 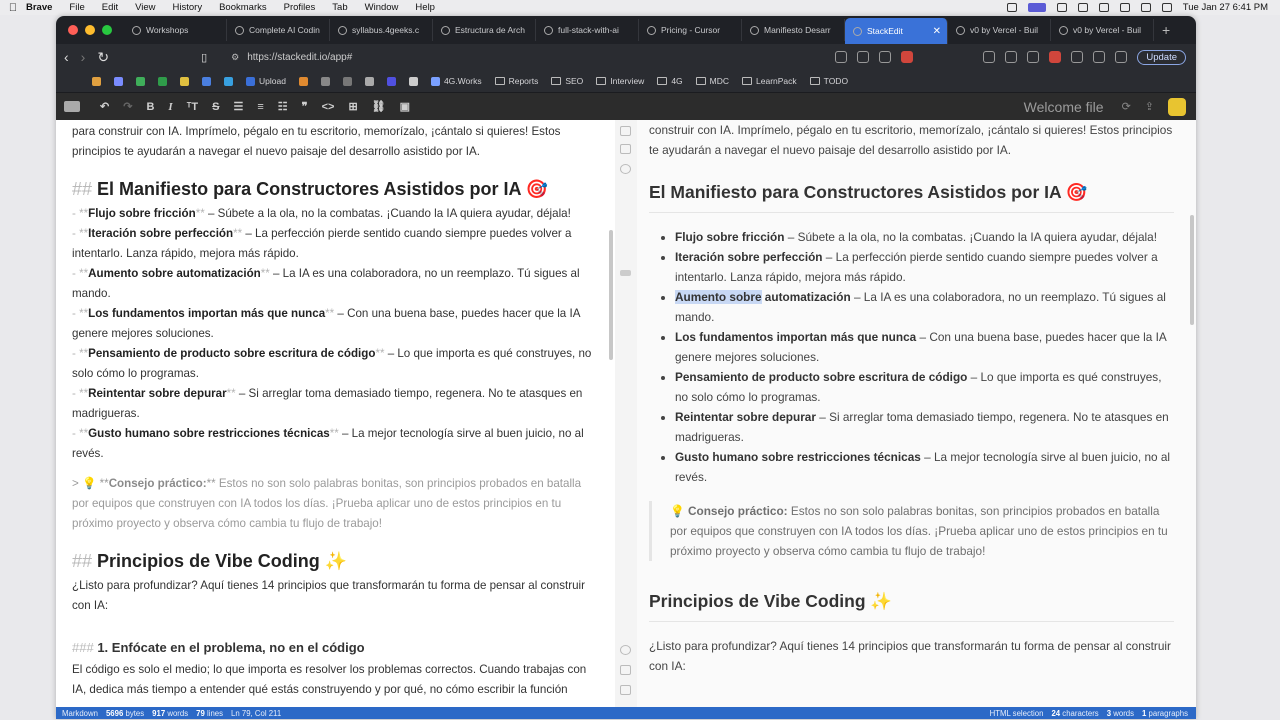 I want to click on bookmark-upload: Upload, so click(x=266, y=81).